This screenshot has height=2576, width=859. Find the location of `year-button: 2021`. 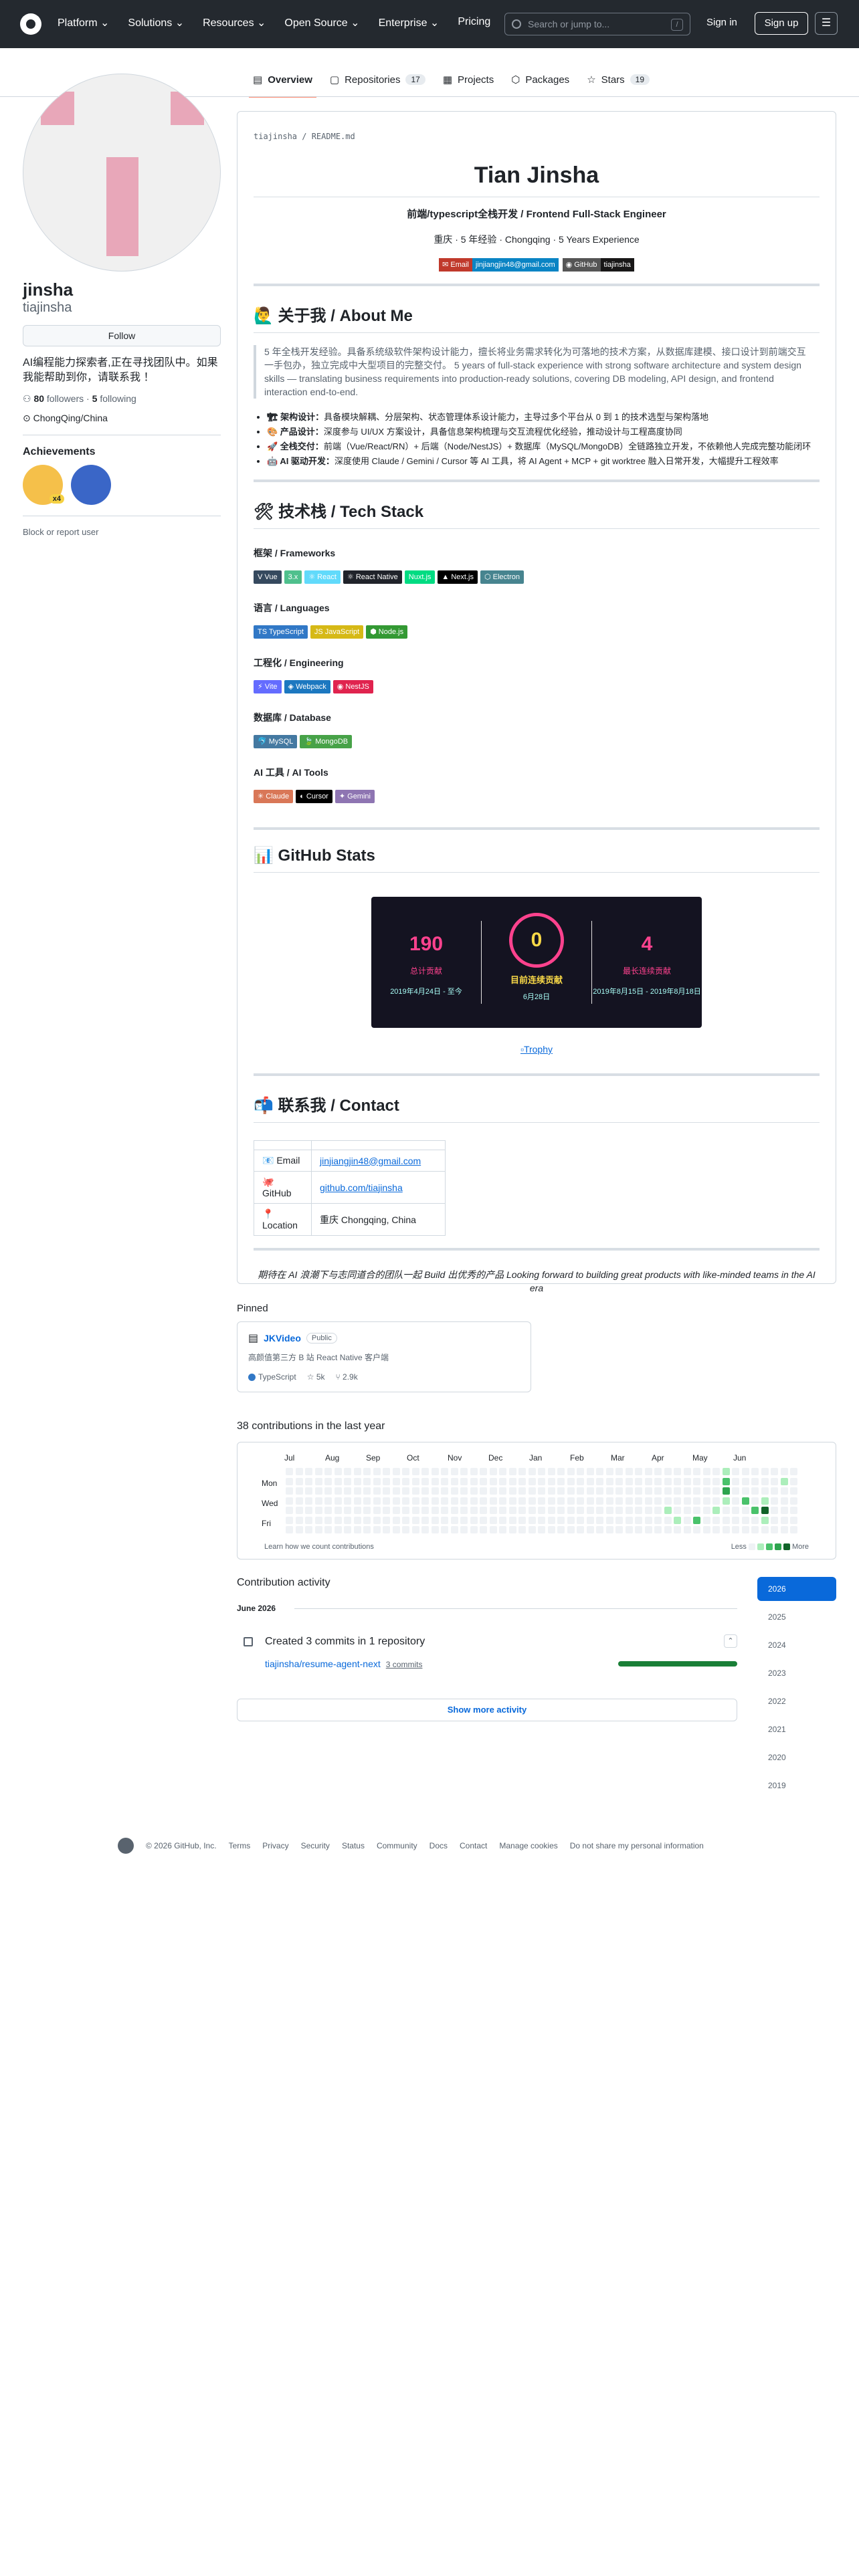

year-button: 2021 is located at coordinates (796, 1729).